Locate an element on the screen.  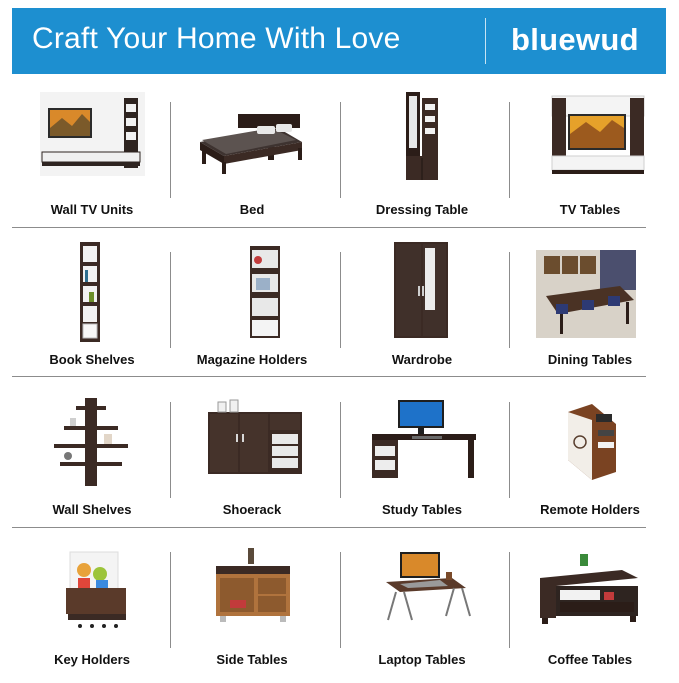
category-side-tables: Side Tables is located at coordinates (252, 608).